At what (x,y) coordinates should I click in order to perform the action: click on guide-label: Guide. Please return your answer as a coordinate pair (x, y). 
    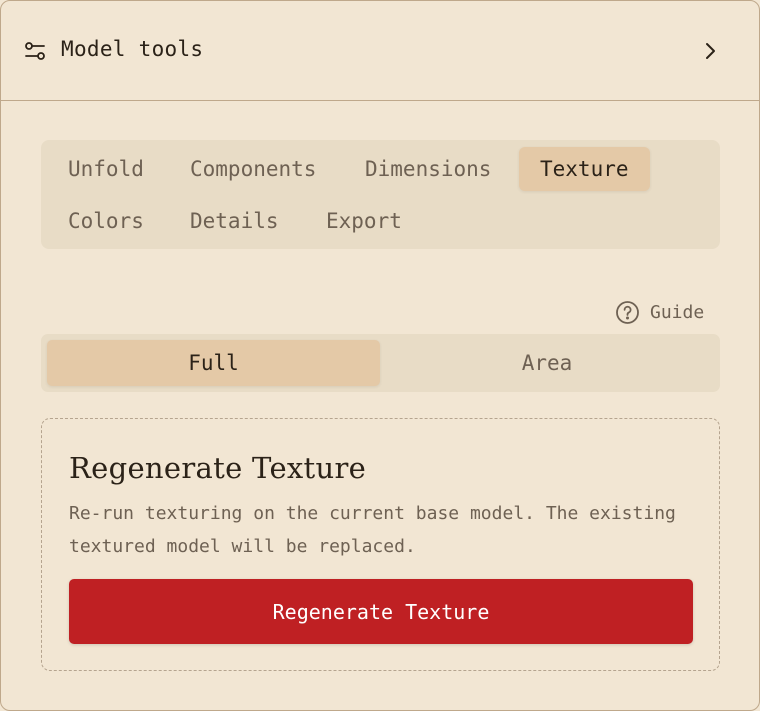
    Looking at the image, I should click on (677, 312).